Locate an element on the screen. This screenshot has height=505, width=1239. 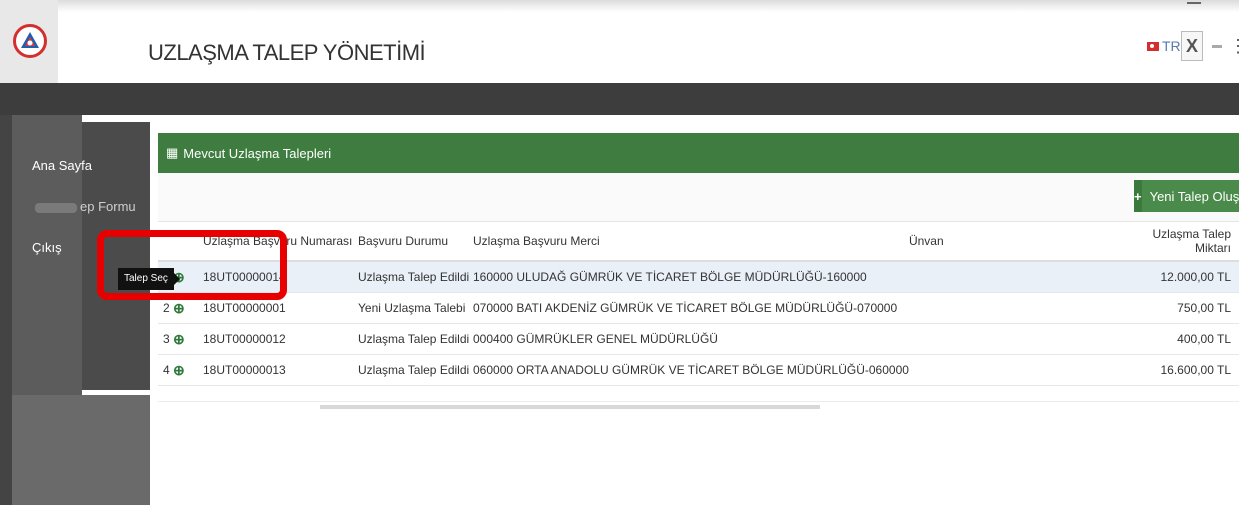
row-amount: 750,00 TL is located at coordinates (1183, 308).